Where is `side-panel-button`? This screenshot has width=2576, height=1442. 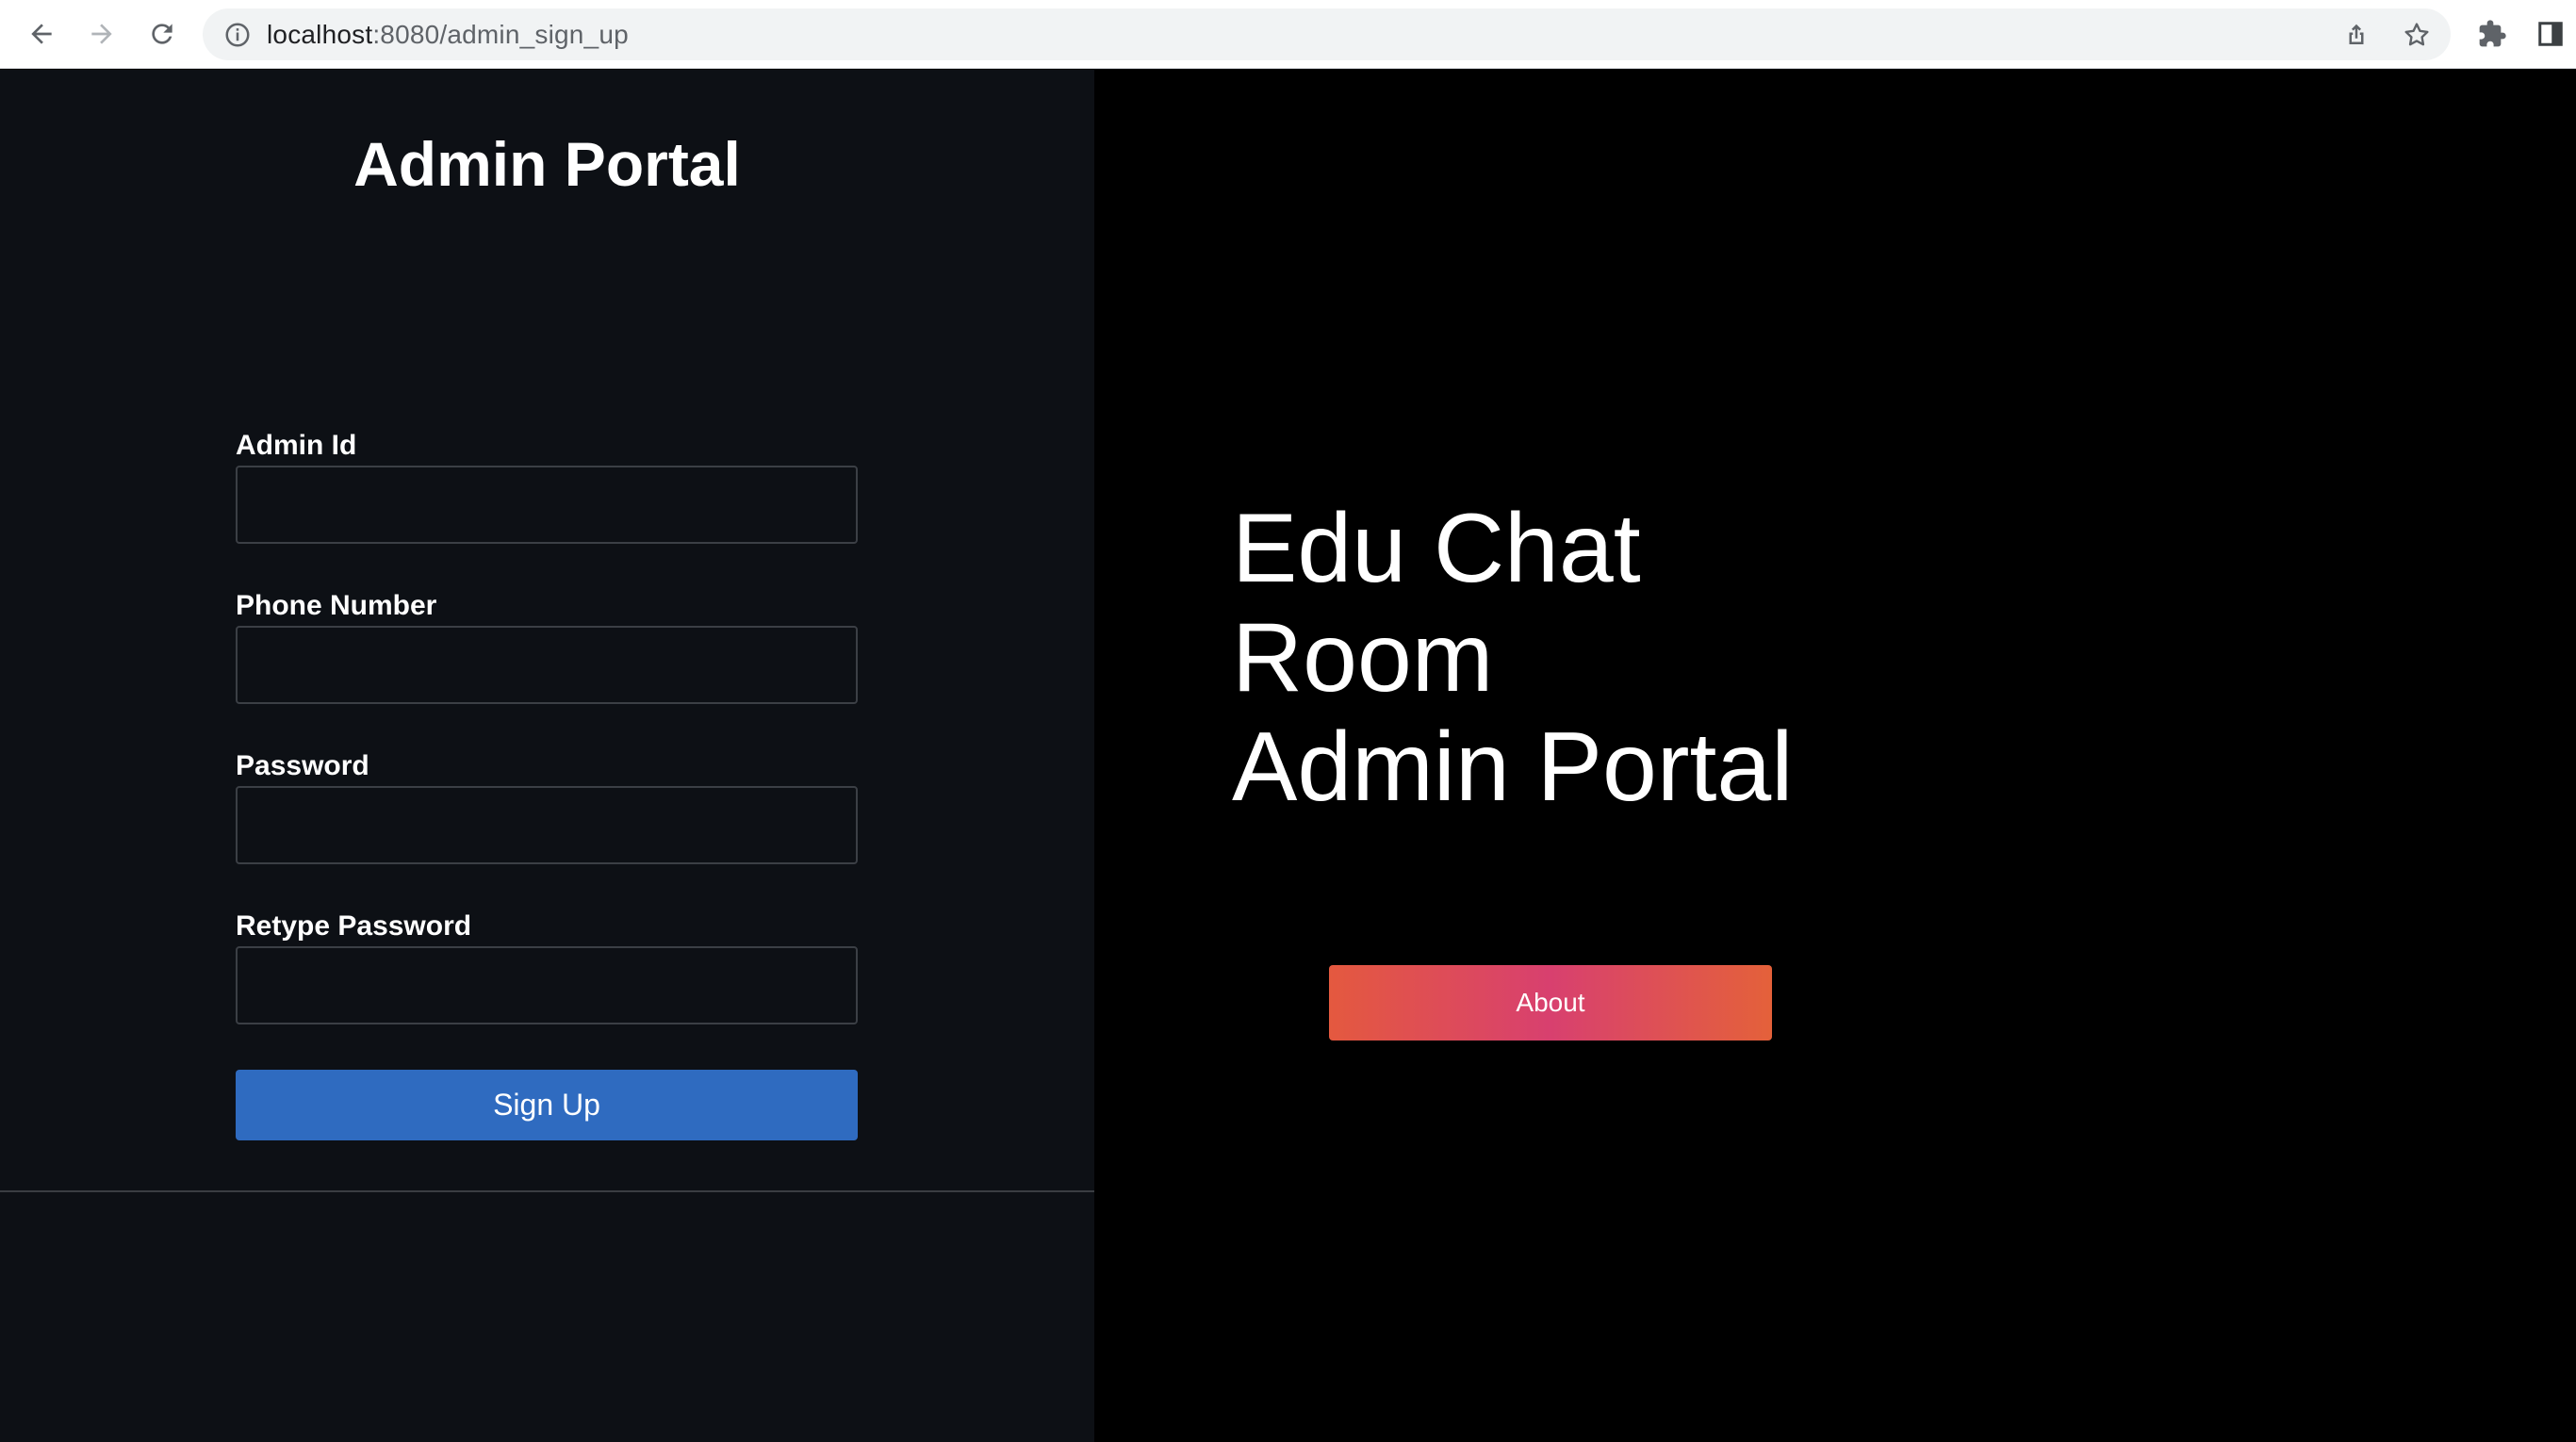 side-panel-button is located at coordinates (2551, 34).